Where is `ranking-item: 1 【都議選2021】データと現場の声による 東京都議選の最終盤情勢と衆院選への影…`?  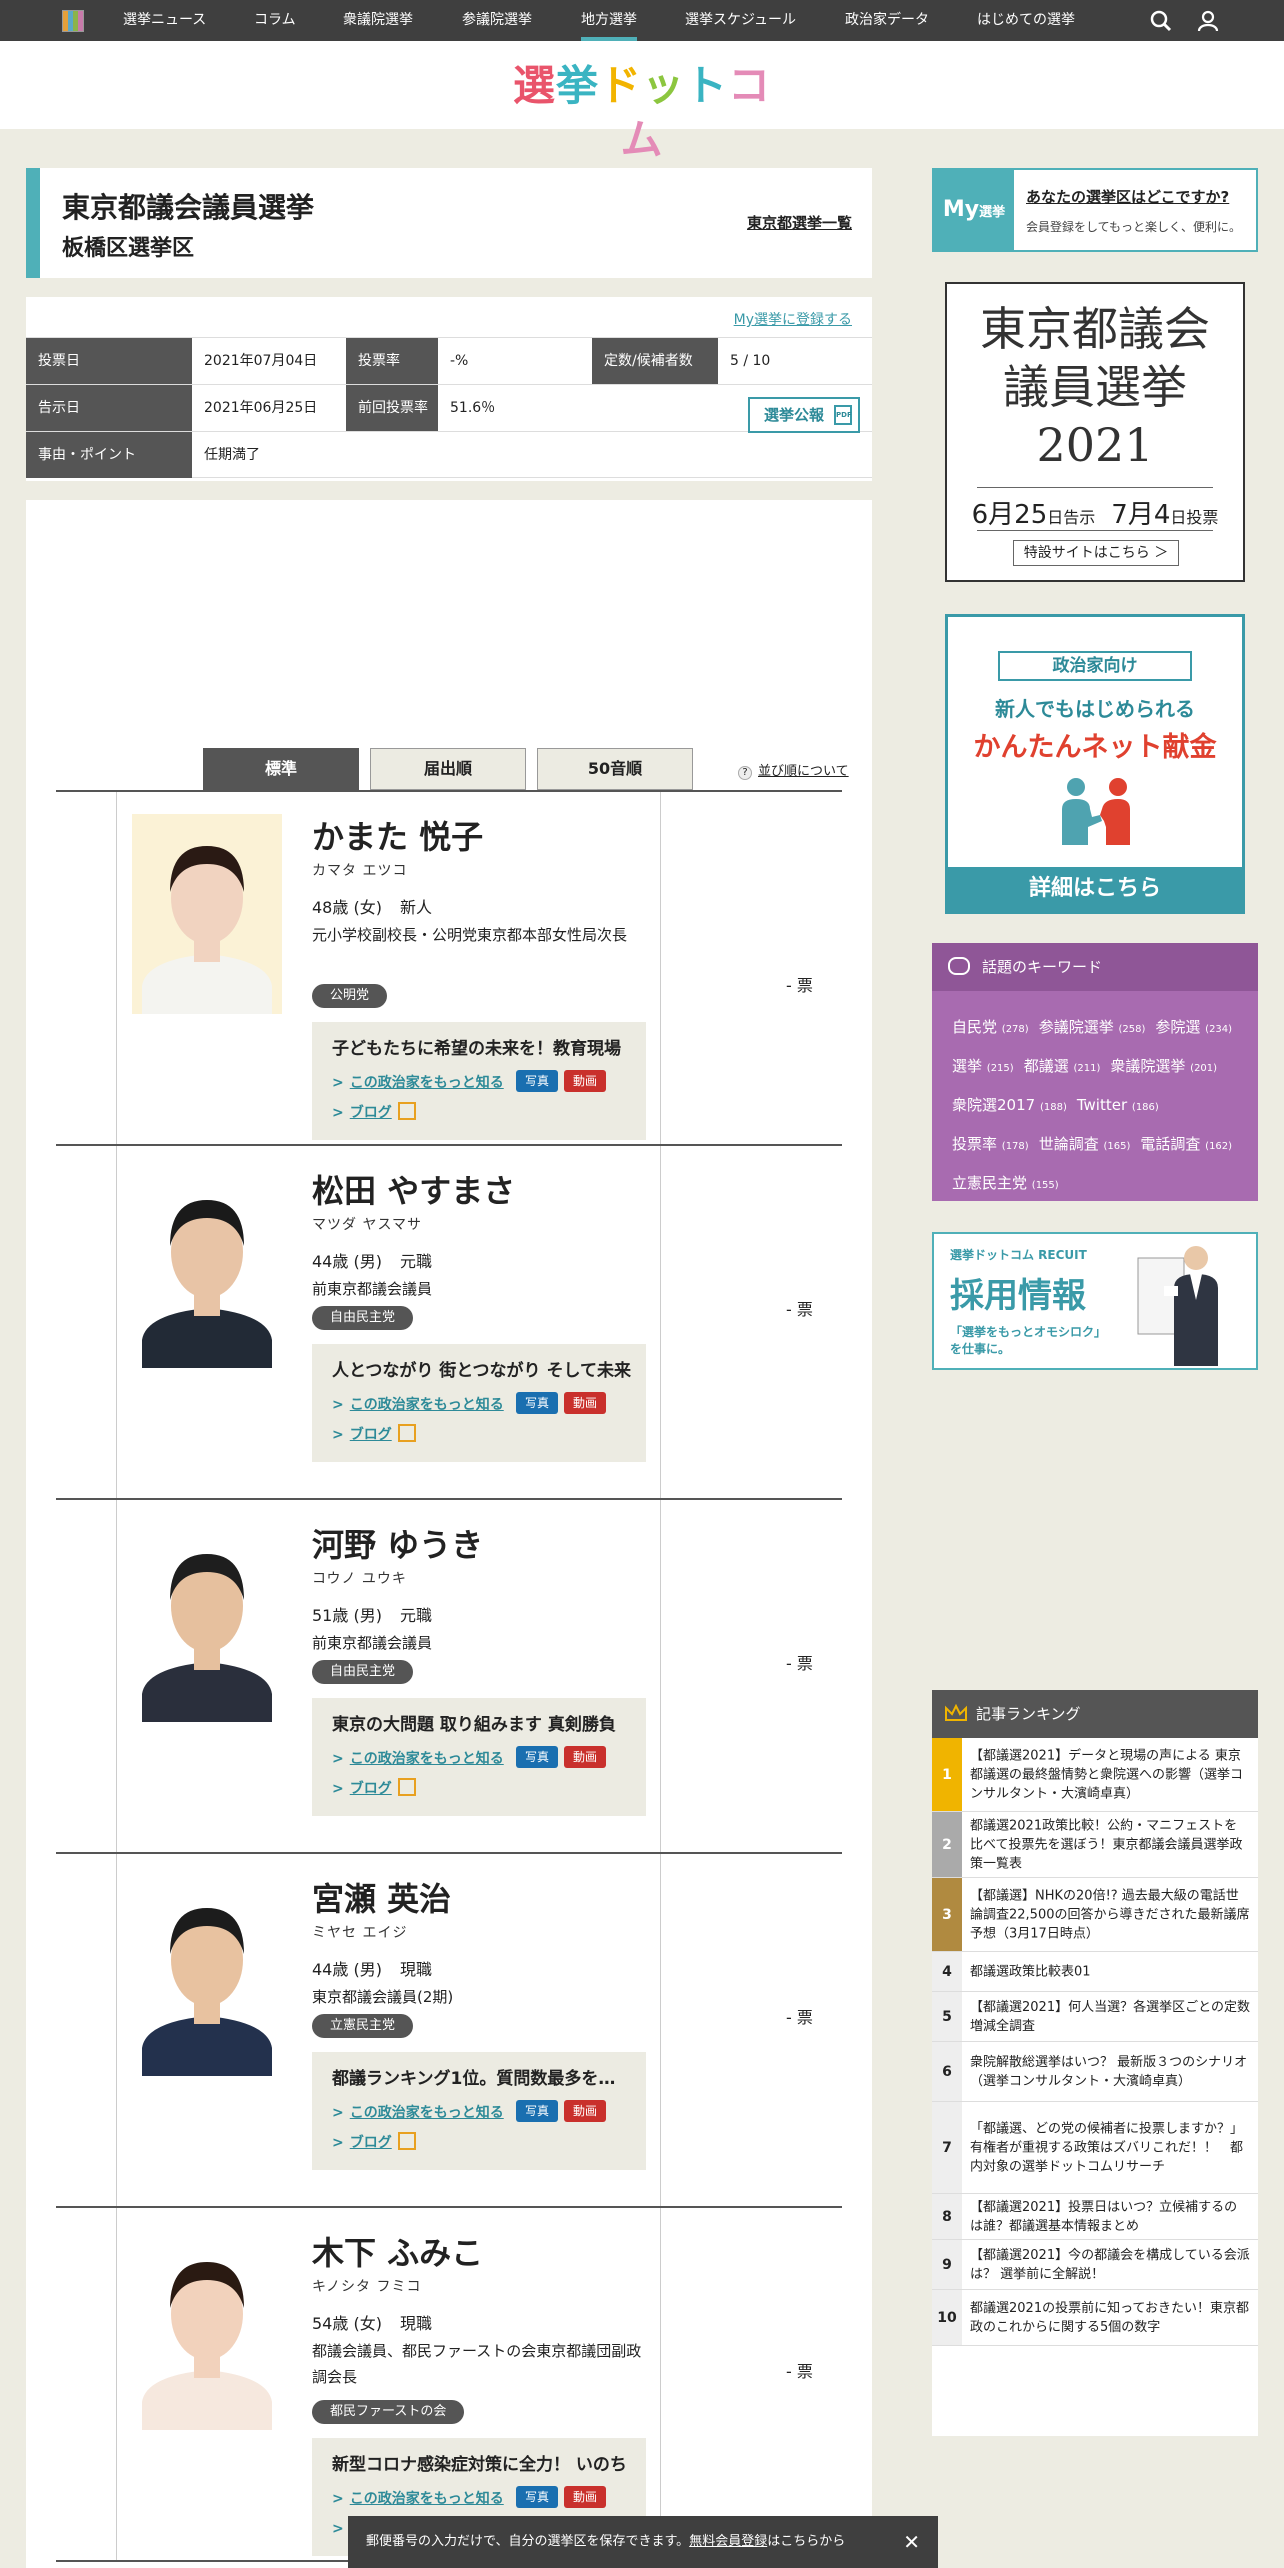 ranking-item: 1 【都議選2021】データと現場の声による 東京都議選の最終盤情勢と衆院選への影… is located at coordinates (1095, 1775).